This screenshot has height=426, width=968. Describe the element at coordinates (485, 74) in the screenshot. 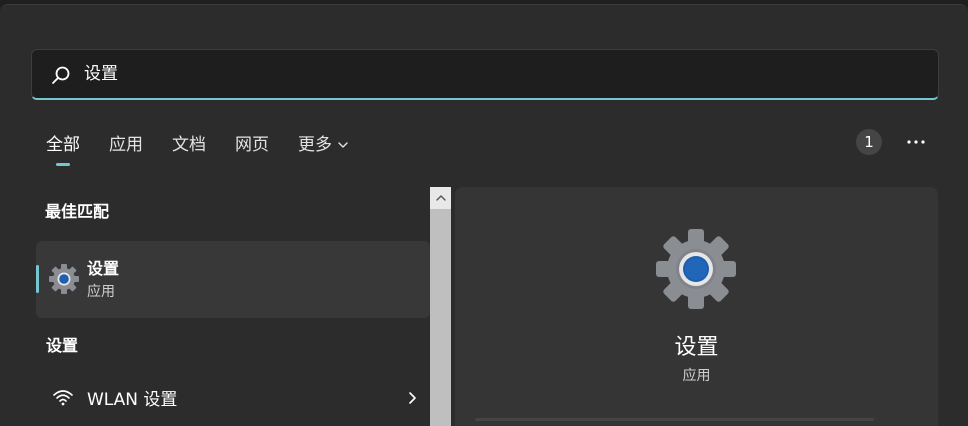

I see `search-box: 设置` at that location.